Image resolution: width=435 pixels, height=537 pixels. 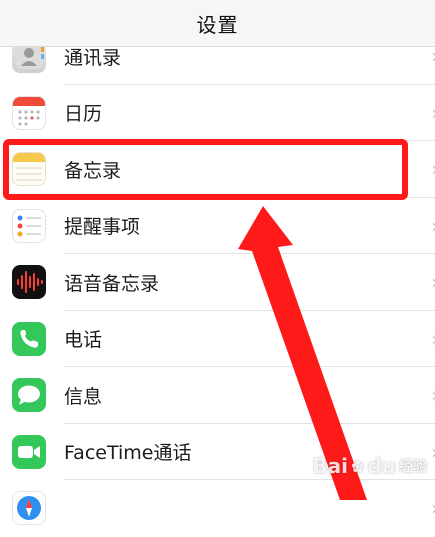 What do you see at coordinates (217, 226) in the screenshot?
I see `settings-row-reminders: 提醒事项 ›` at bounding box center [217, 226].